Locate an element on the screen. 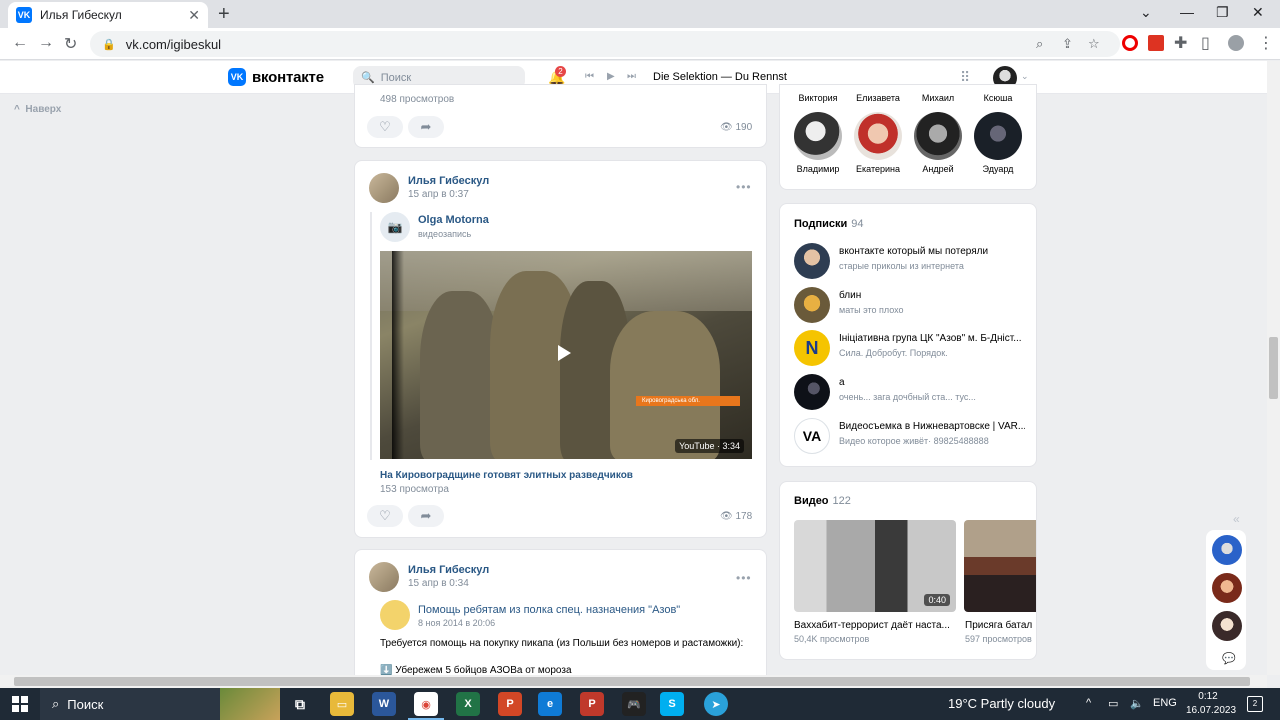 This screenshot has width=1280, height=720. vertical-scroll-thumb is located at coordinates (1273, 368).